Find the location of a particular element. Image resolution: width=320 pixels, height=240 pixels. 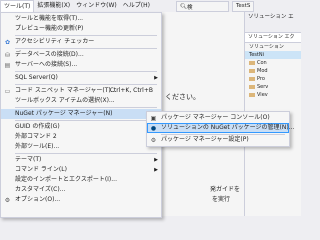

accessibility-icon: ✿ is located at coordinates (7, 42).